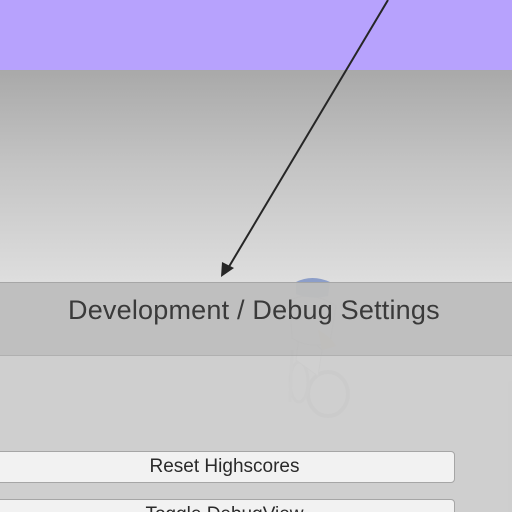 This screenshot has width=512, height=512. Describe the element at coordinates (227, 467) in the screenshot. I see `reset-highscores-button: Reset Highscores` at that location.